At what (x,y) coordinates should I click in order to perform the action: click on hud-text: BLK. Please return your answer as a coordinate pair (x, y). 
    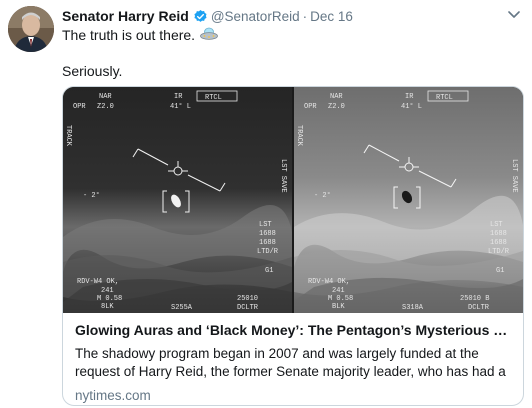
    Looking at the image, I should click on (338, 307).